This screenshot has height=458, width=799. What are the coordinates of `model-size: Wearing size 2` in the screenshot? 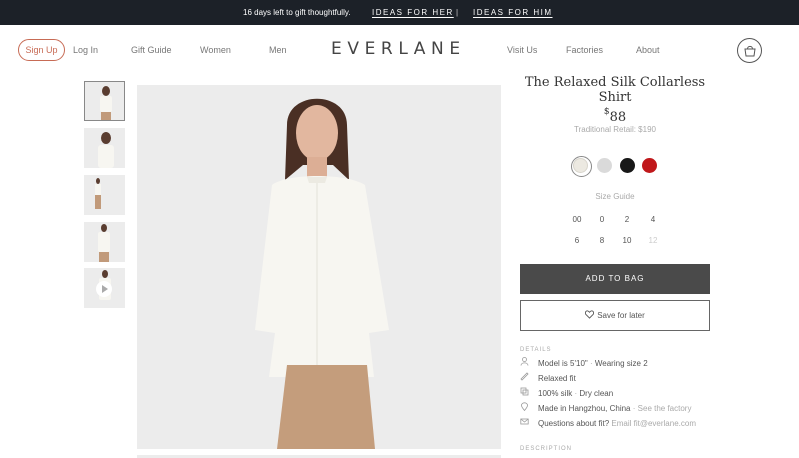 It's located at (621, 363).